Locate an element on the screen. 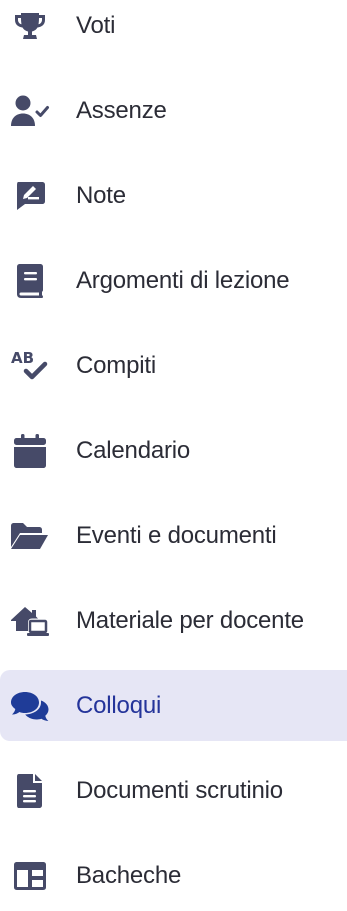 The width and height of the screenshot is (347, 911). folder-open-icon is located at coordinates (30, 536).